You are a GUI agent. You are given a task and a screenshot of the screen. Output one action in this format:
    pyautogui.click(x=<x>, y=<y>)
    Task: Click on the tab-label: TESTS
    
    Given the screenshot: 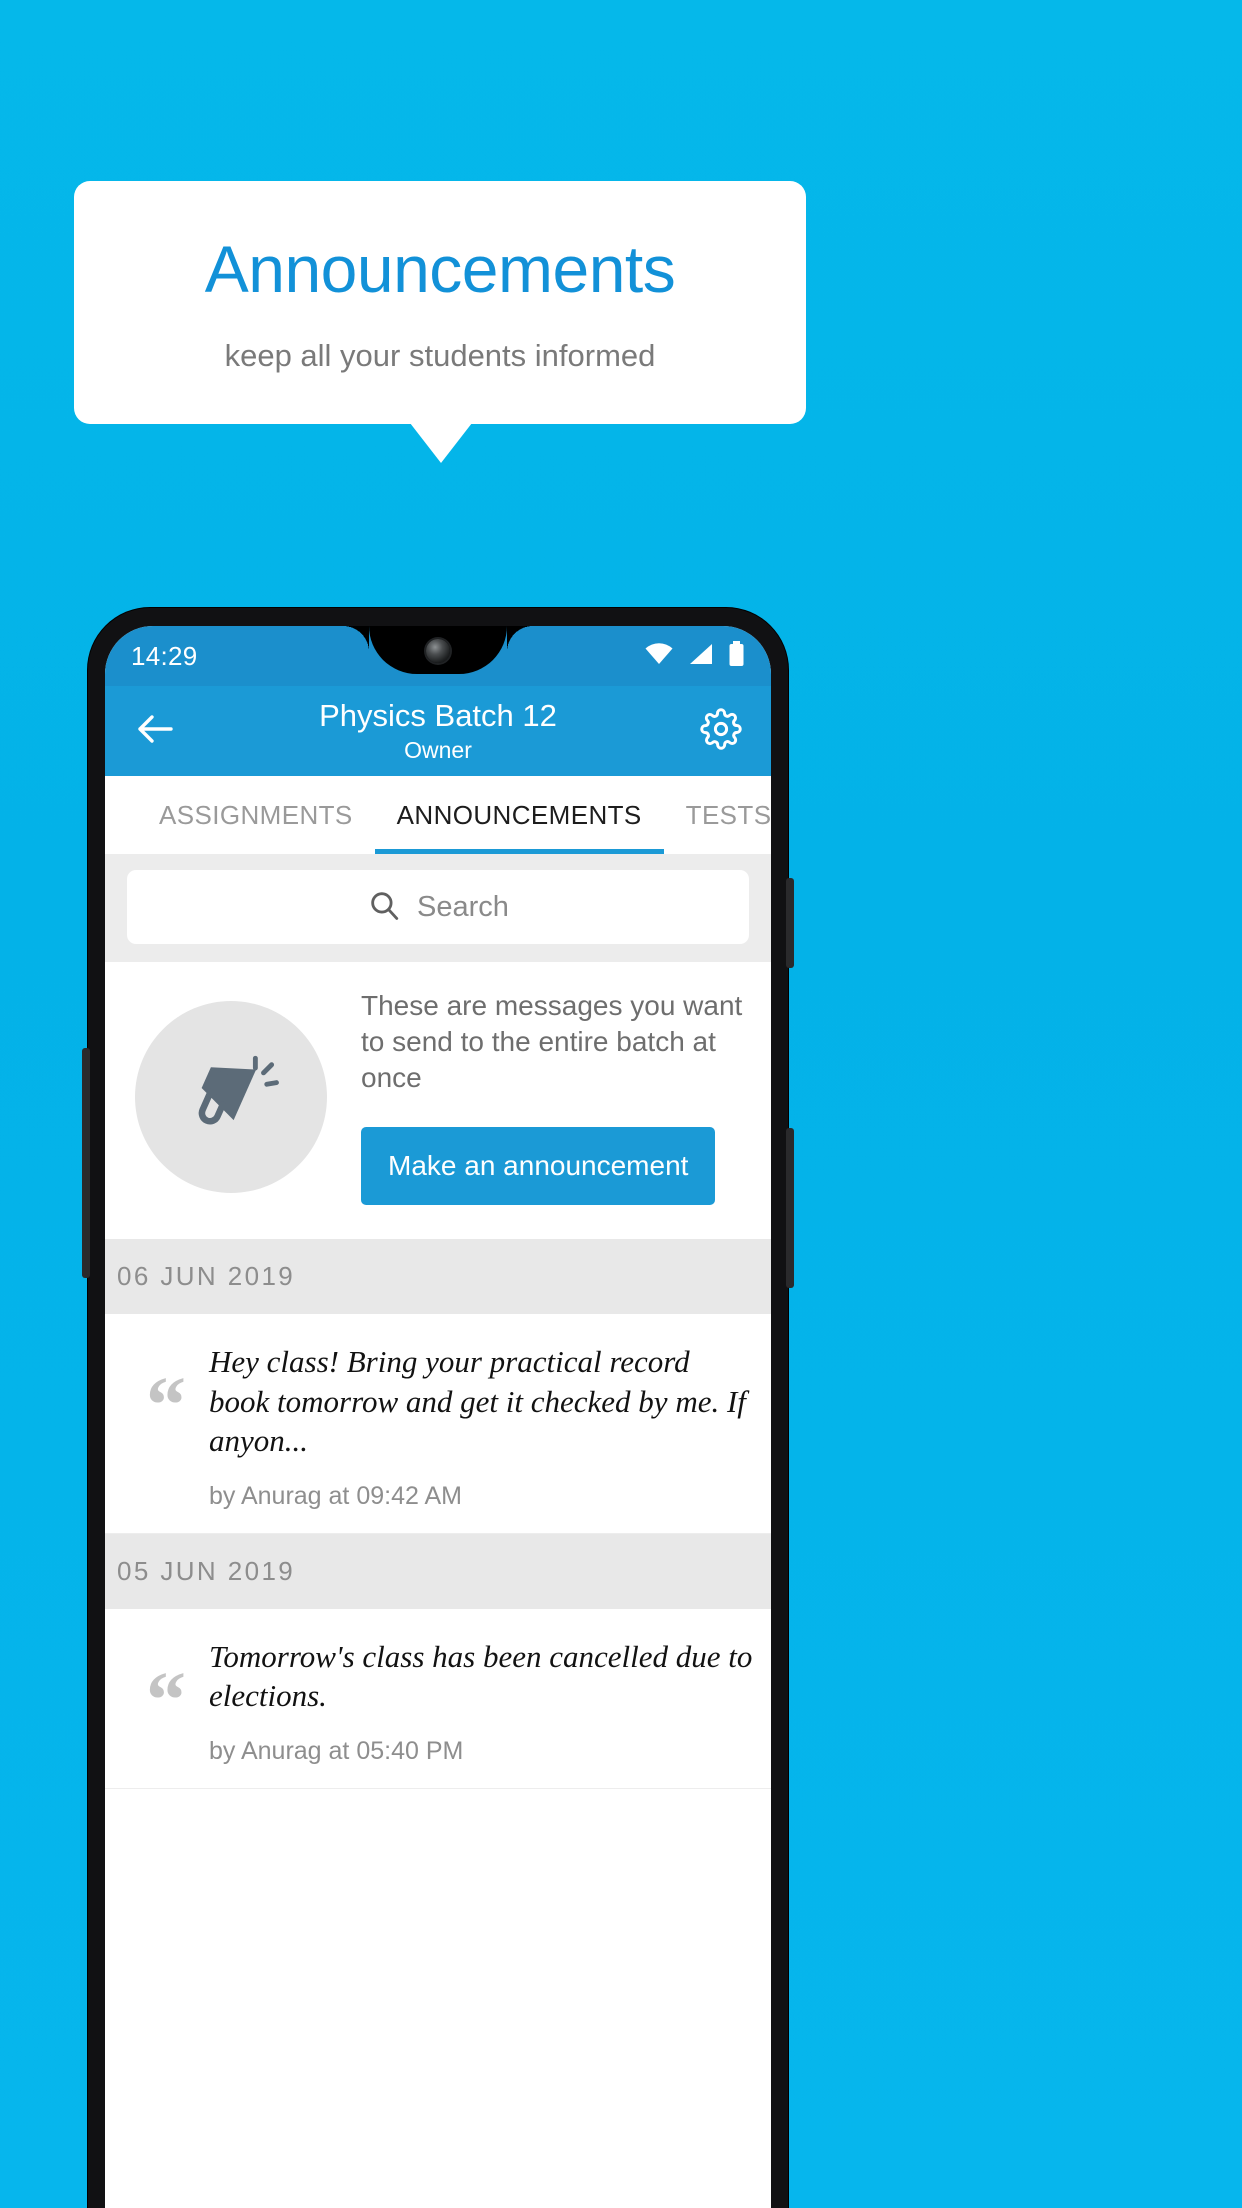 What is the action you would take?
    pyautogui.click(x=728, y=814)
    